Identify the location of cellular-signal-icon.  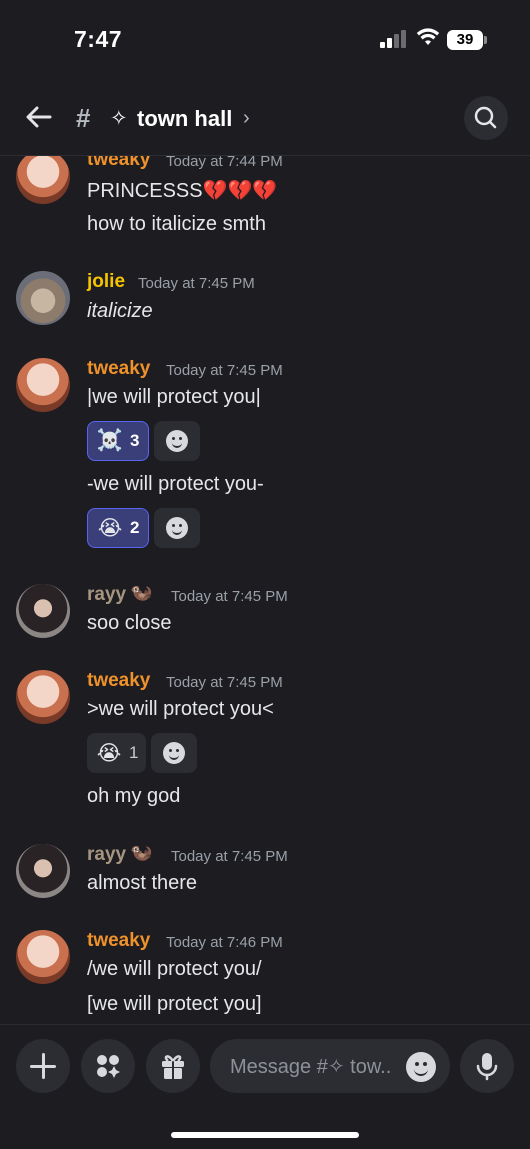
(394, 39).